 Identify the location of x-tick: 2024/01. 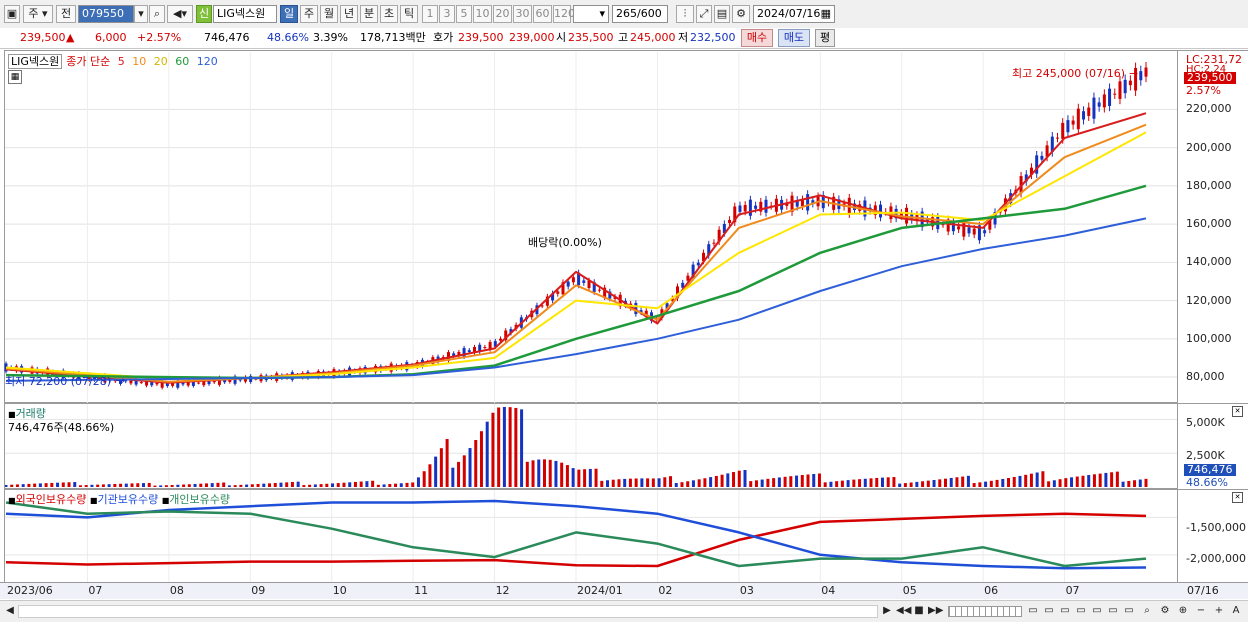
(600, 590).